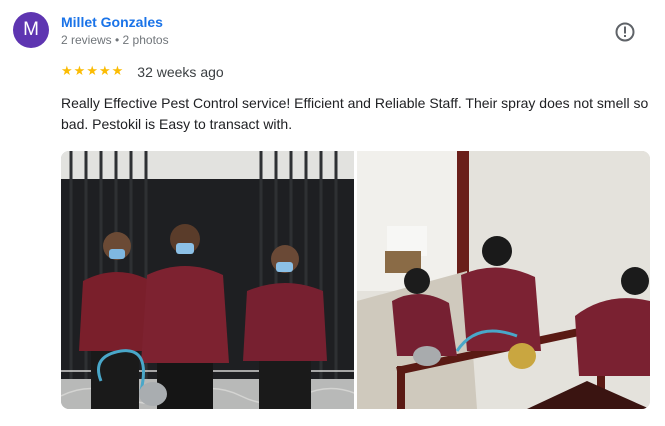 The height and width of the screenshot is (426, 665). I want to click on reviewer-name: Millet Gonzales, so click(112, 22).